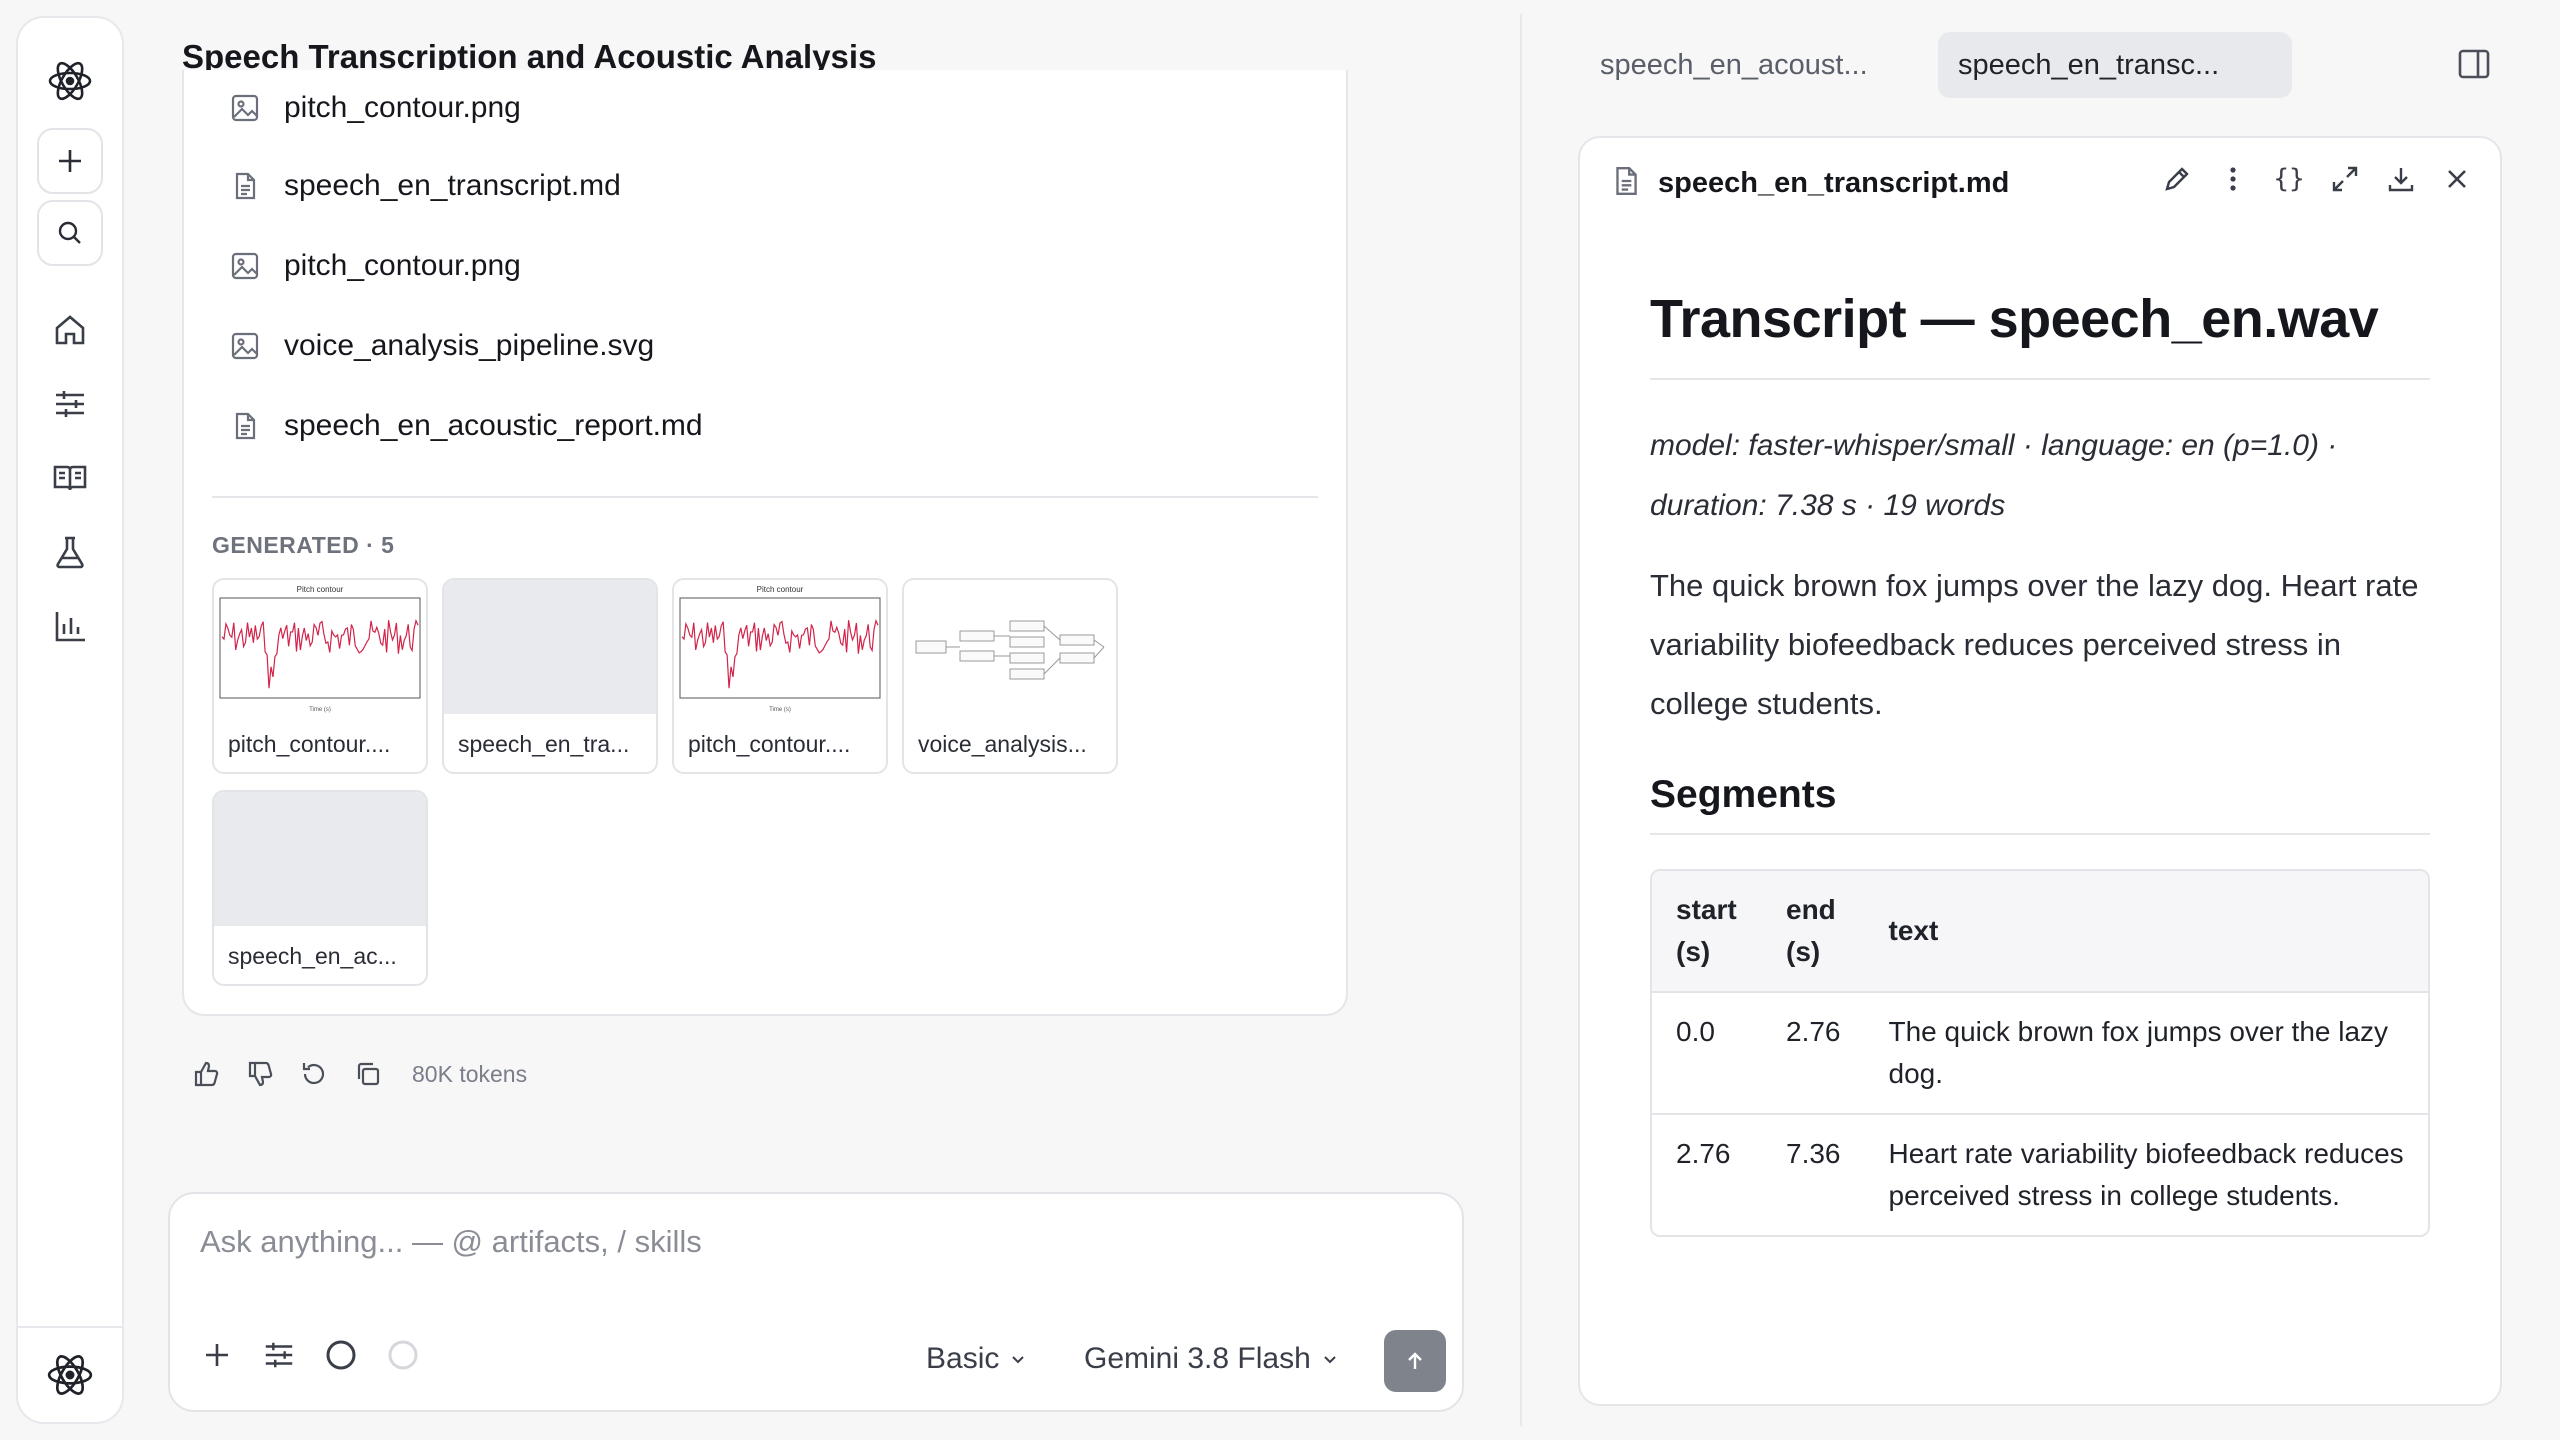  Describe the element at coordinates (403, 1355) in the screenshot. I see `loading-spinner-icon` at that location.